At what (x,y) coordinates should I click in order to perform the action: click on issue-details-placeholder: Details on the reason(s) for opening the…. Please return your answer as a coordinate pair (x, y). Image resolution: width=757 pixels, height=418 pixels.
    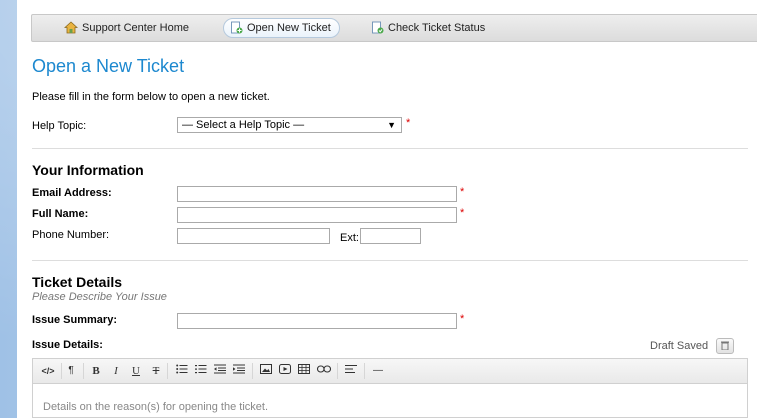
    Looking at the image, I should click on (156, 407).